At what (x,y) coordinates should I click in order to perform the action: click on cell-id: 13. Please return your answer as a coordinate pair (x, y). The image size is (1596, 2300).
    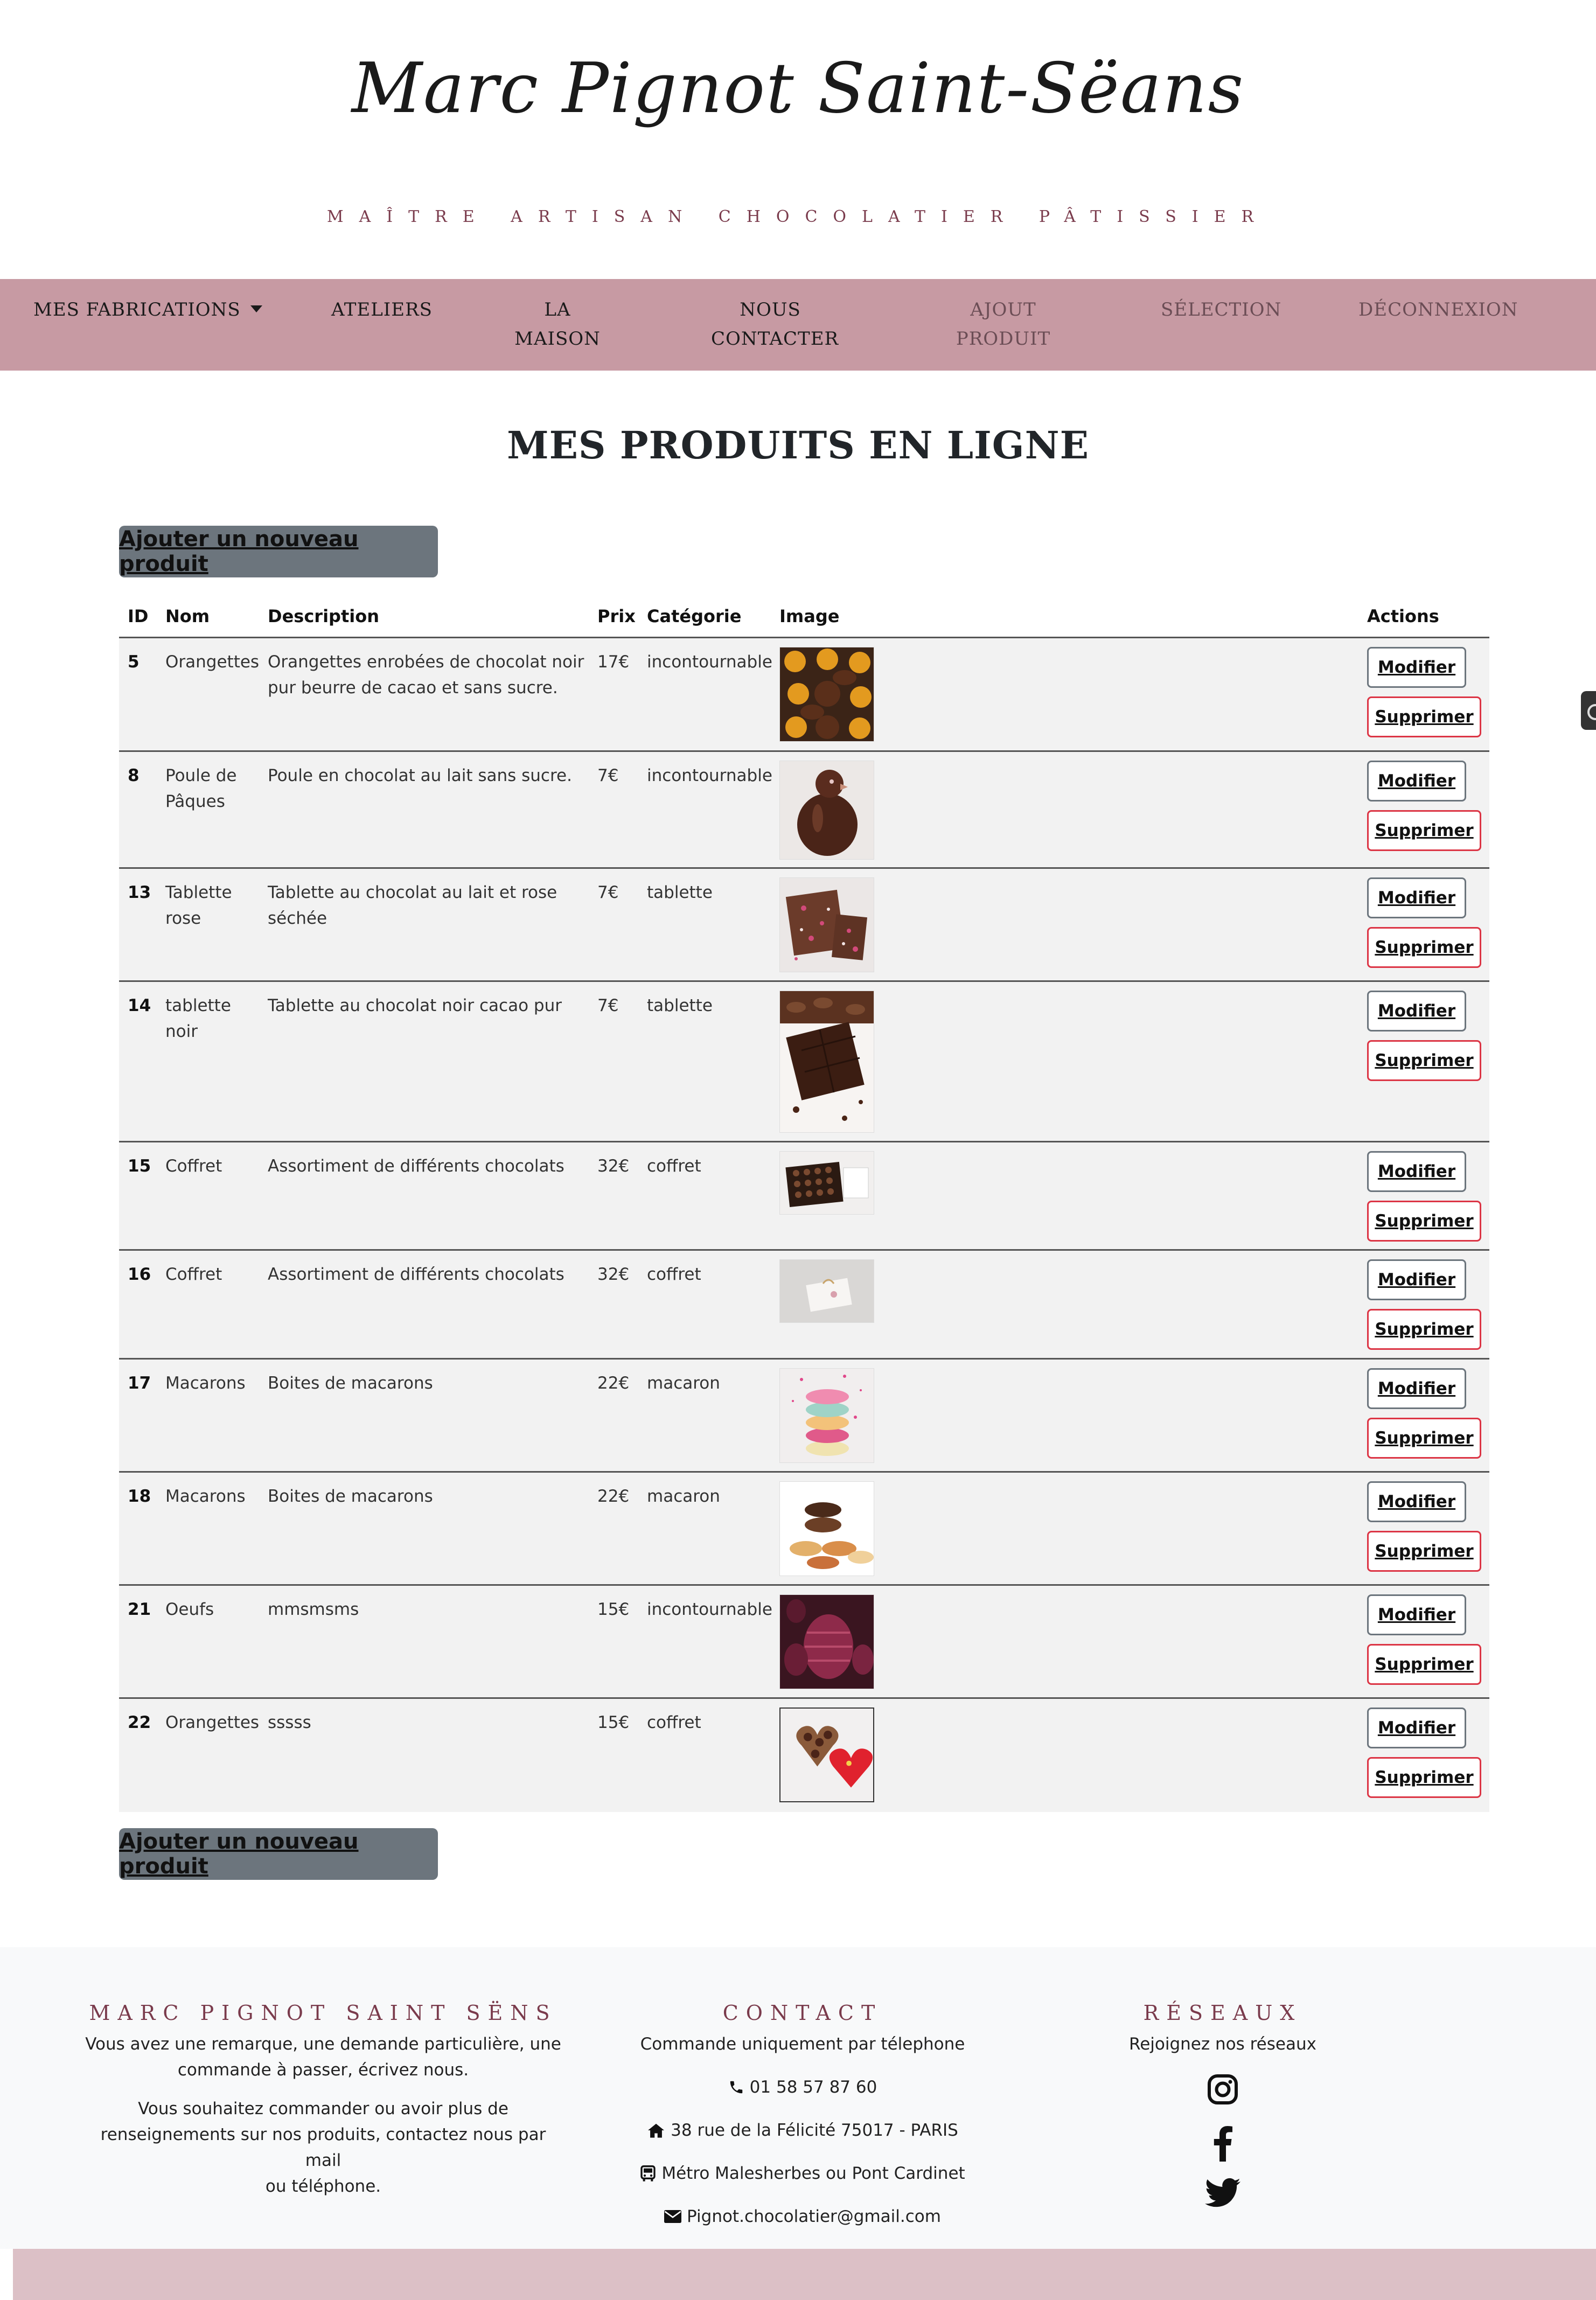
    Looking at the image, I should click on (139, 892).